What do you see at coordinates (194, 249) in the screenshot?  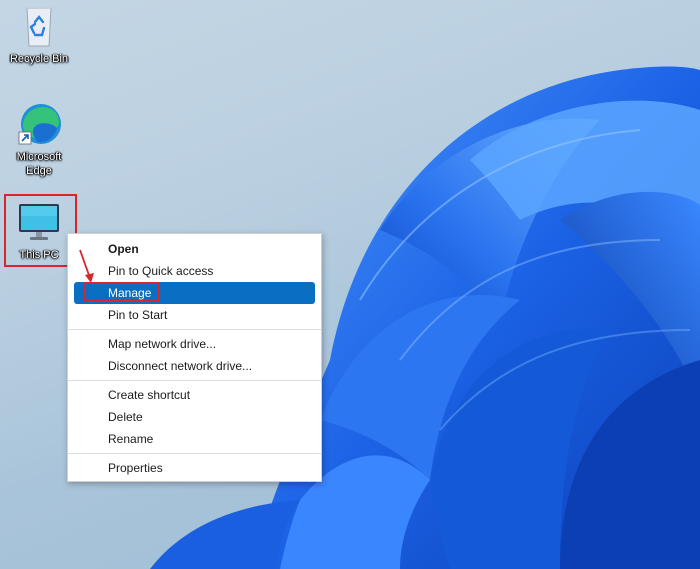 I see `menu-item-open: Open` at bounding box center [194, 249].